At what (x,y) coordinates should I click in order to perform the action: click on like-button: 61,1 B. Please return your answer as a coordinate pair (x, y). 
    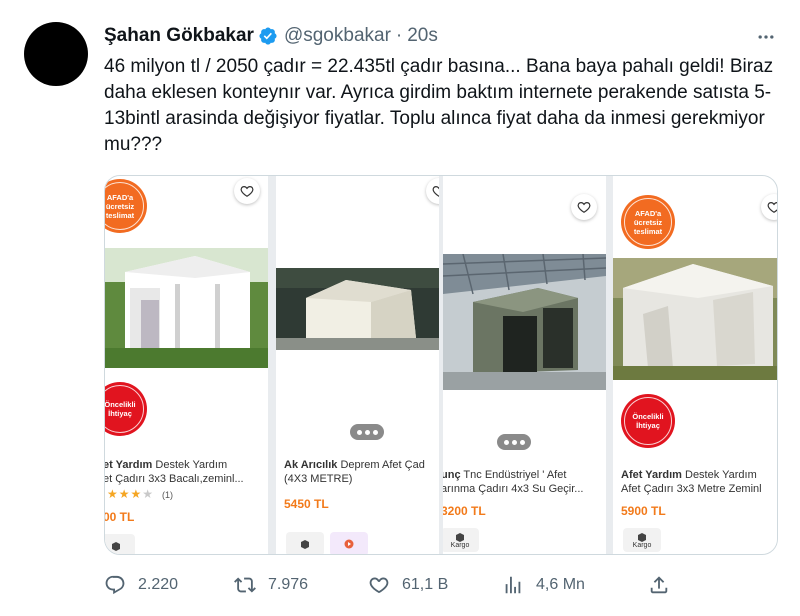
    Looking at the image, I should click on (408, 585).